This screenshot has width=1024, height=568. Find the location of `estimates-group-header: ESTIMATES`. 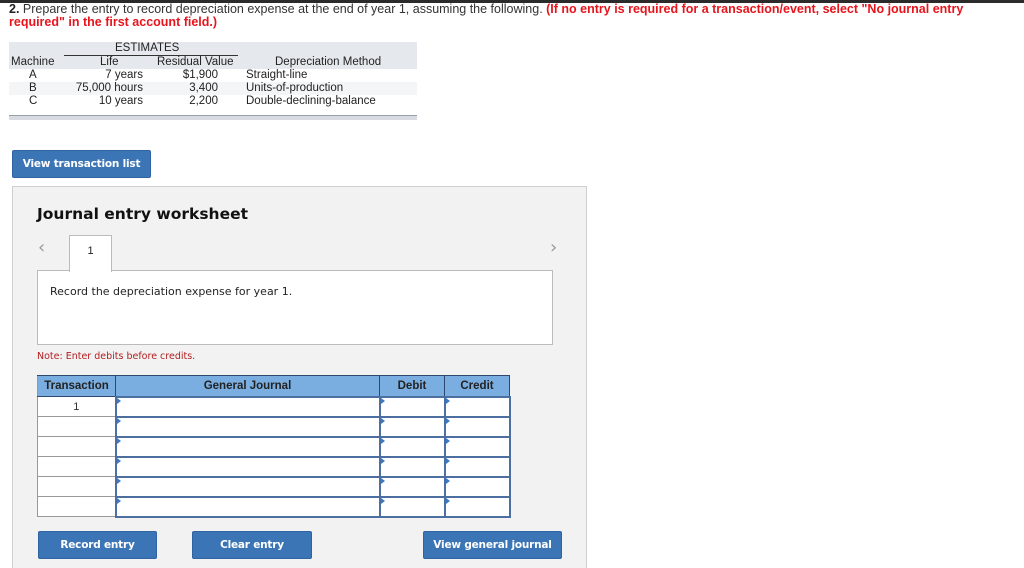

estimates-group-header: ESTIMATES is located at coordinates (147, 48).